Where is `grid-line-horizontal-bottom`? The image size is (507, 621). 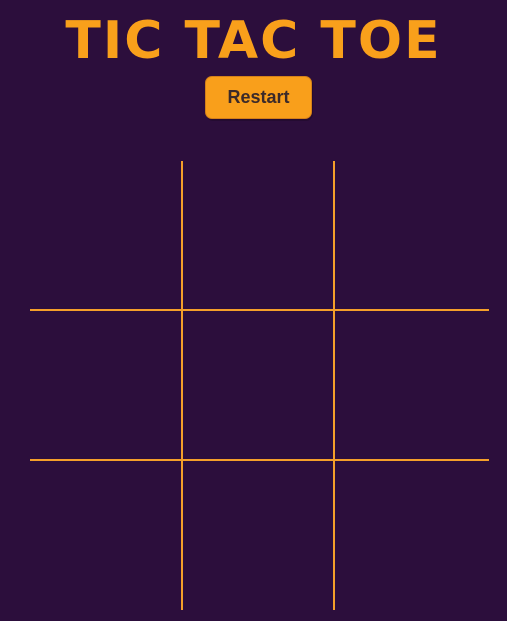
grid-line-horizontal-bottom is located at coordinates (259, 460).